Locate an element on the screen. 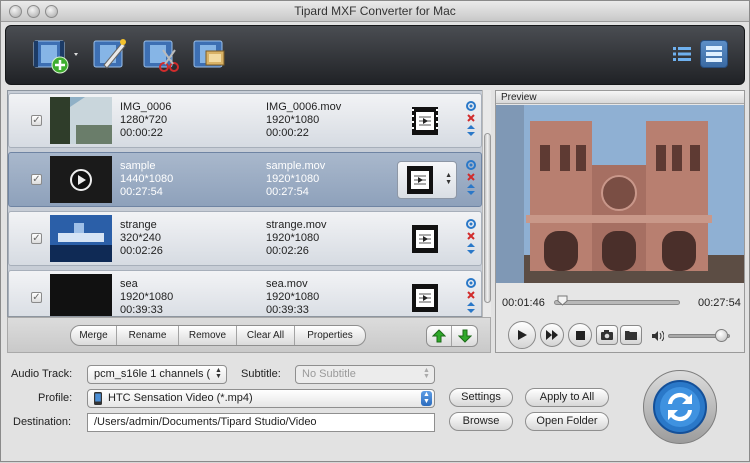  scrollbar-thumb is located at coordinates (487, 218).